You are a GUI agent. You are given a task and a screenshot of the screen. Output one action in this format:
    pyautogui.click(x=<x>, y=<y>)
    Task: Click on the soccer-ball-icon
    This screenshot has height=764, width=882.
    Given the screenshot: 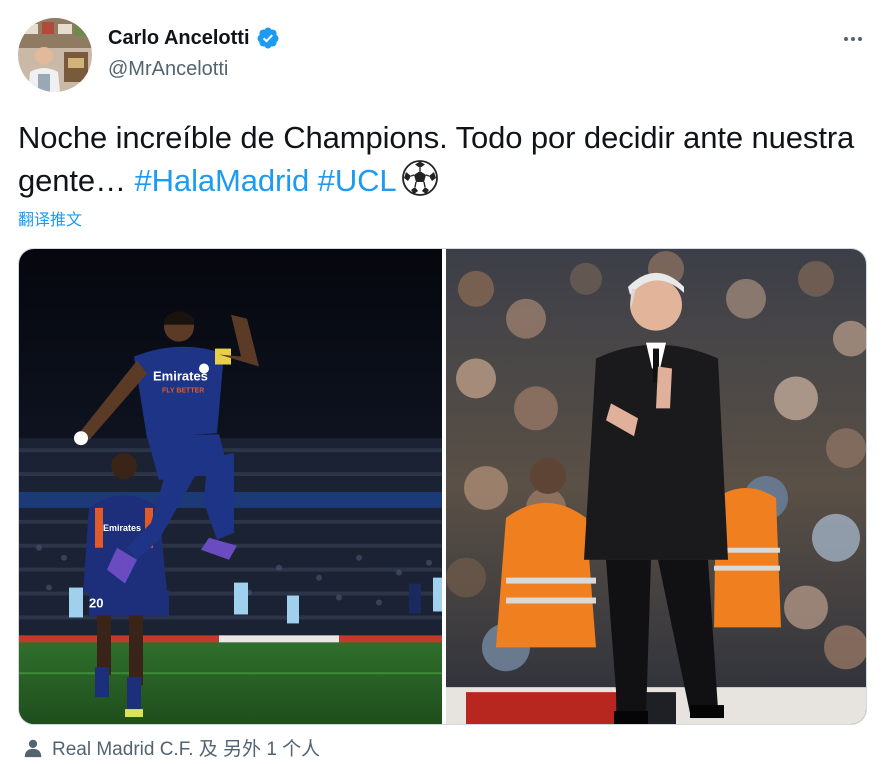 What is the action you would take?
    pyautogui.click(x=420, y=178)
    